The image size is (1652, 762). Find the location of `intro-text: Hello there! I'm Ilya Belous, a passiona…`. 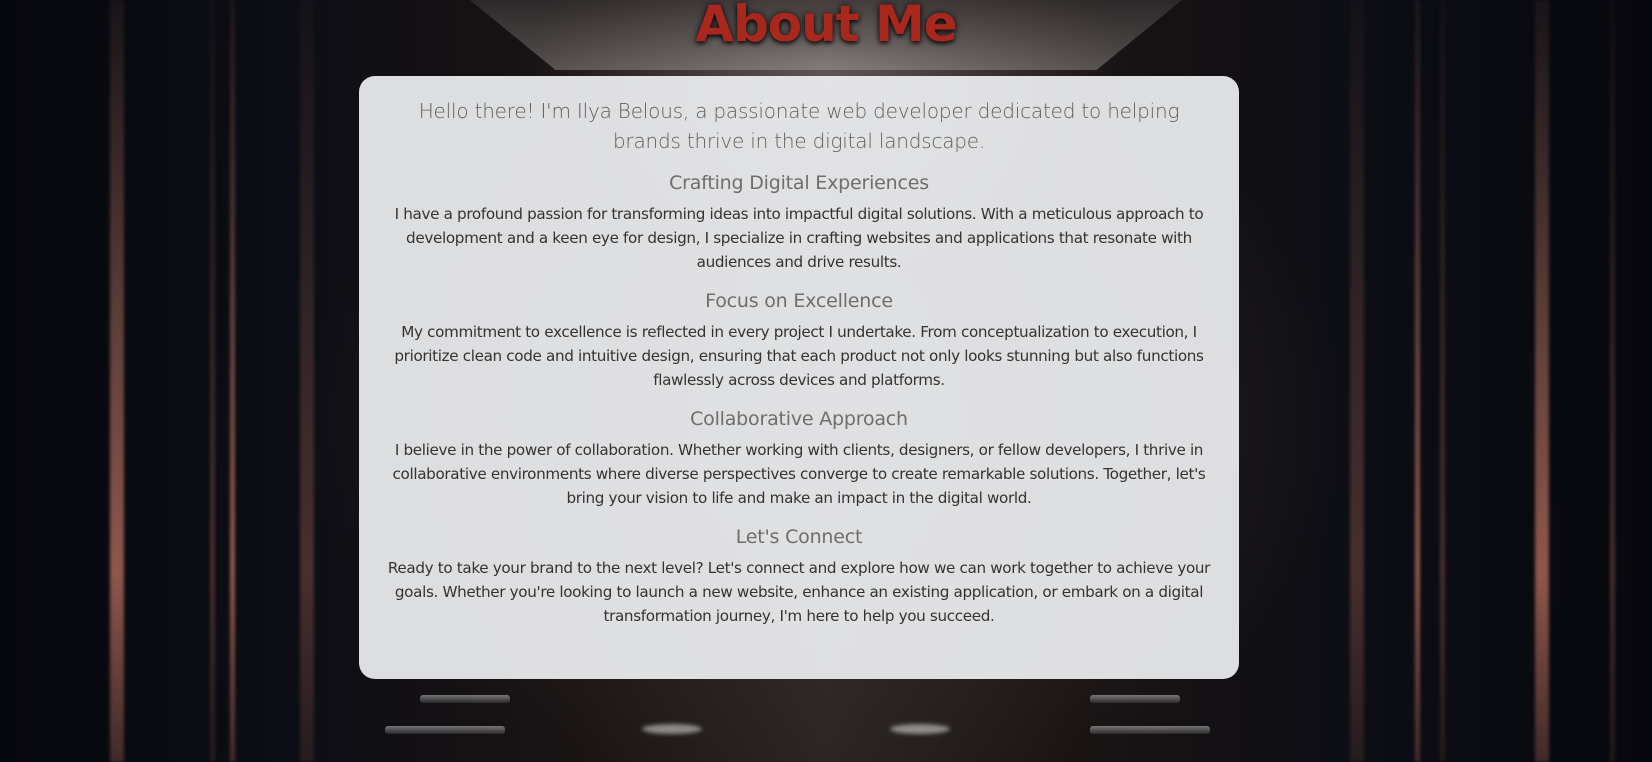

intro-text: Hello there! I'm Ilya Belous, a passiona… is located at coordinates (799, 126).